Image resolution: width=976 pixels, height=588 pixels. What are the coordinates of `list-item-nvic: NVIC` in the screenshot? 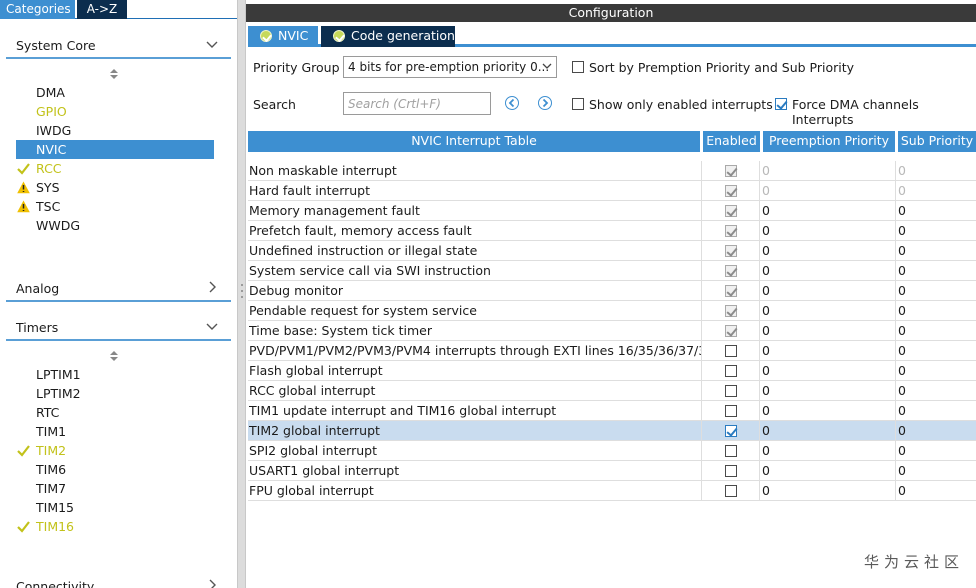 It's located at (115, 149).